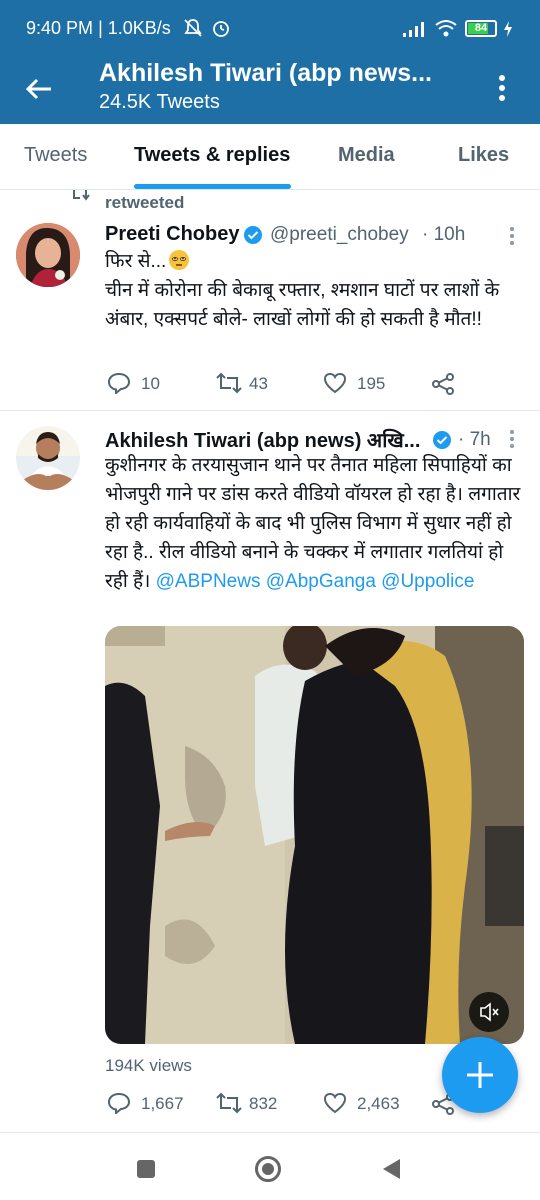 This screenshot has width=540, height=1200. I want to click on retweet-count: 43, so click(258, 383).